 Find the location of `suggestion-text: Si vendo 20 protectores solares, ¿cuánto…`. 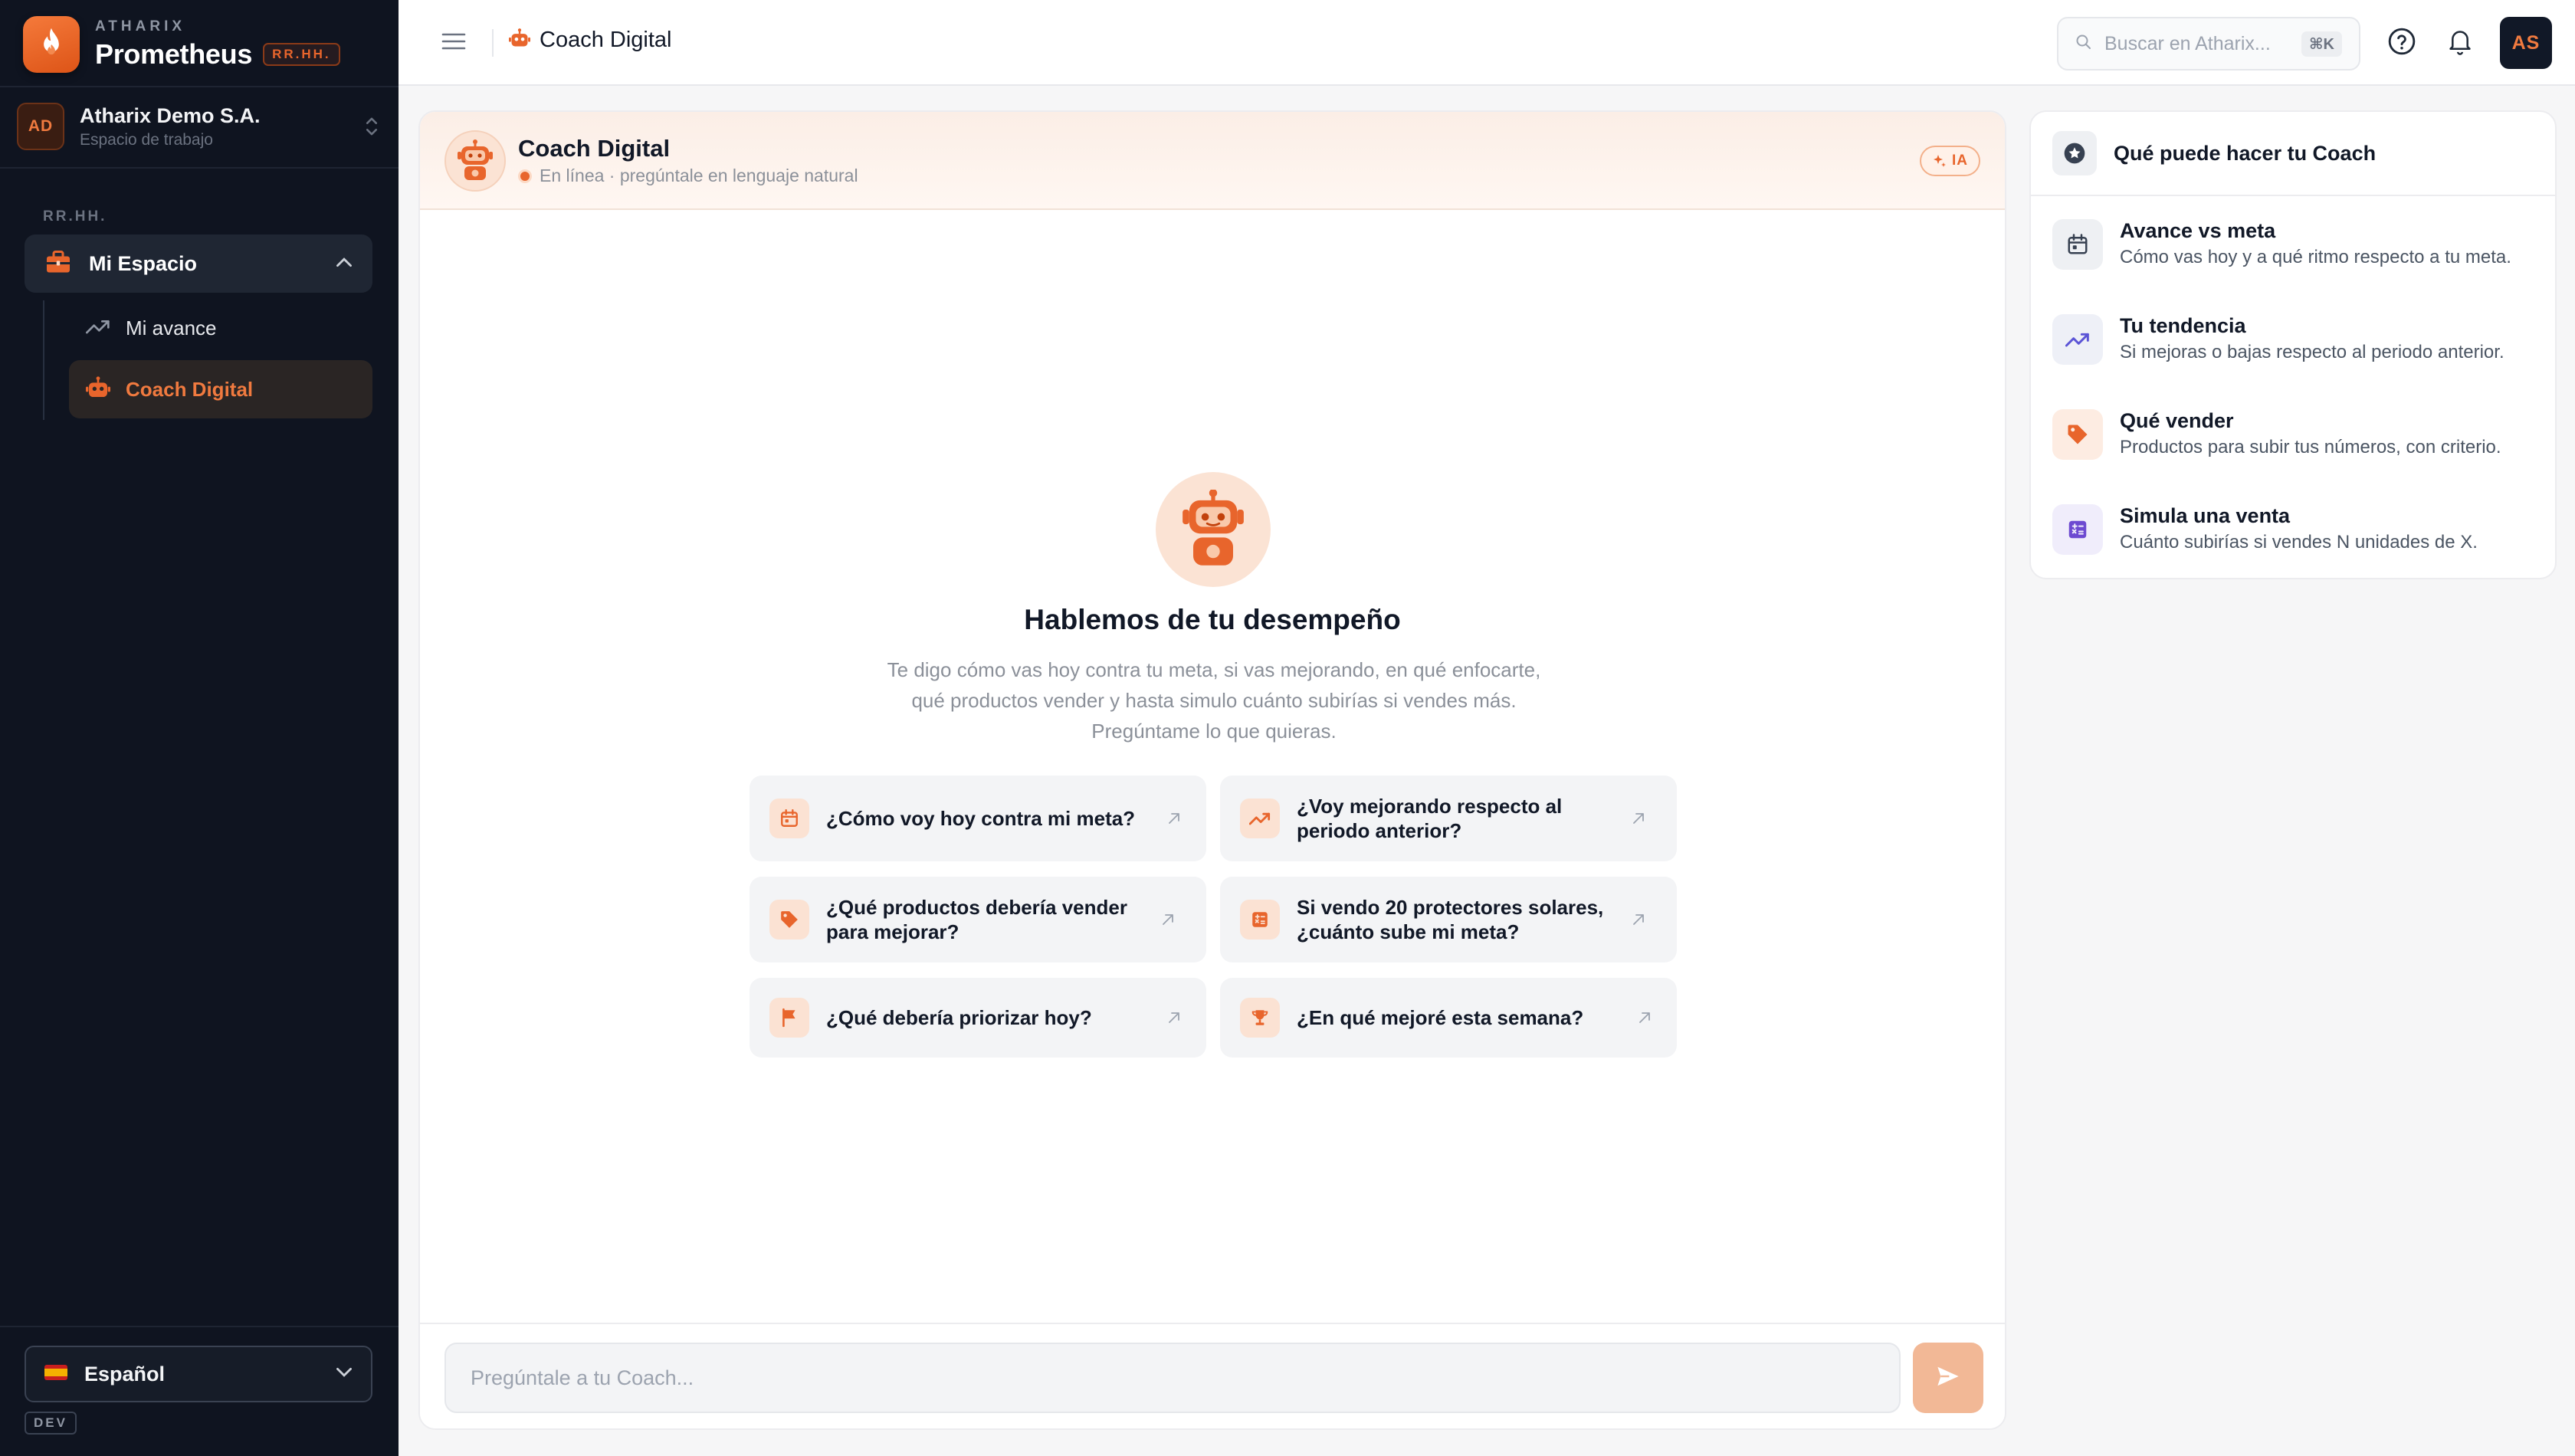

suggestion-text: Si vendo 20 protectores solares, ¿cuánto… is located at coordinates (1451, 920).